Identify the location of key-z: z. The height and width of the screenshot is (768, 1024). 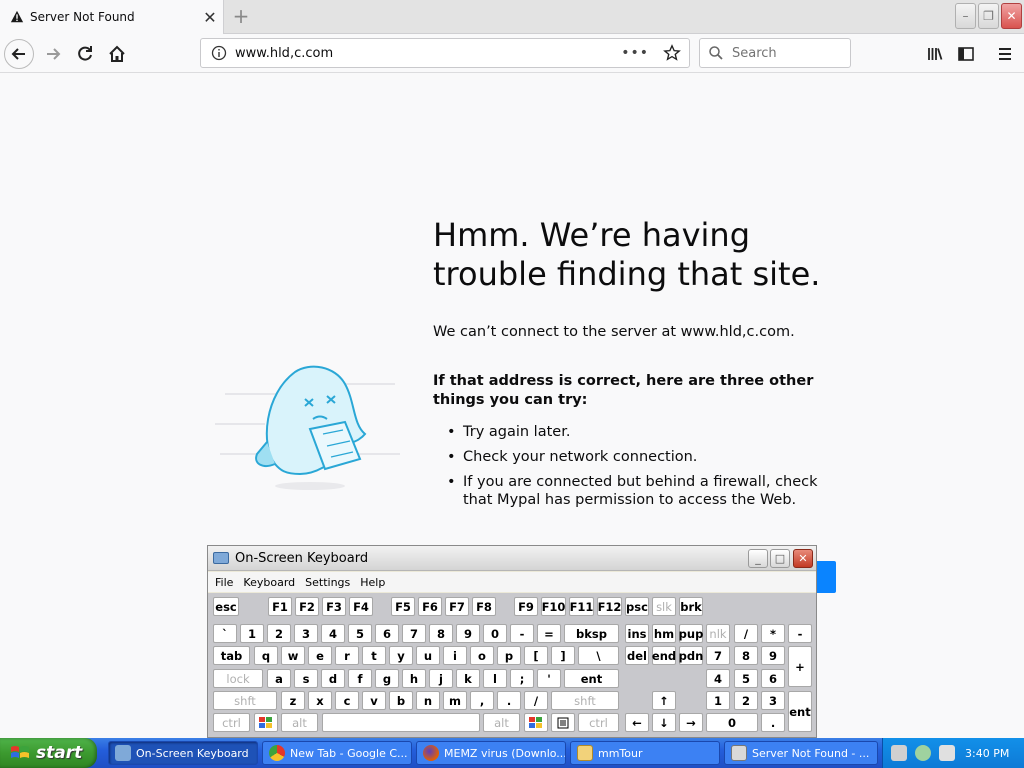
(293, 700).